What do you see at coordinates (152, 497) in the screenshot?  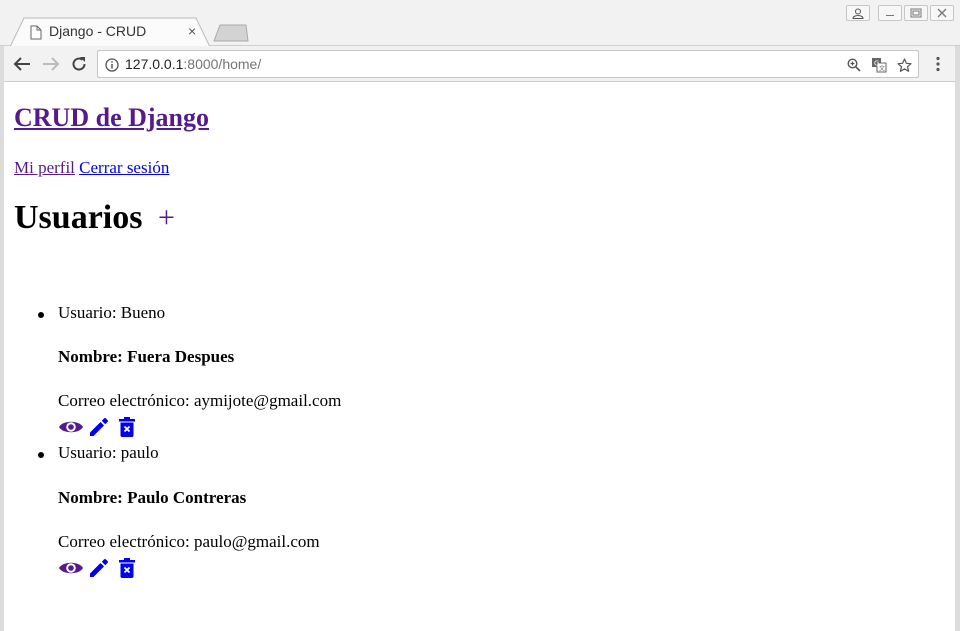 I see `full-name-text: Nombre: Paulo Contreras` at bounding box center [152, 497].